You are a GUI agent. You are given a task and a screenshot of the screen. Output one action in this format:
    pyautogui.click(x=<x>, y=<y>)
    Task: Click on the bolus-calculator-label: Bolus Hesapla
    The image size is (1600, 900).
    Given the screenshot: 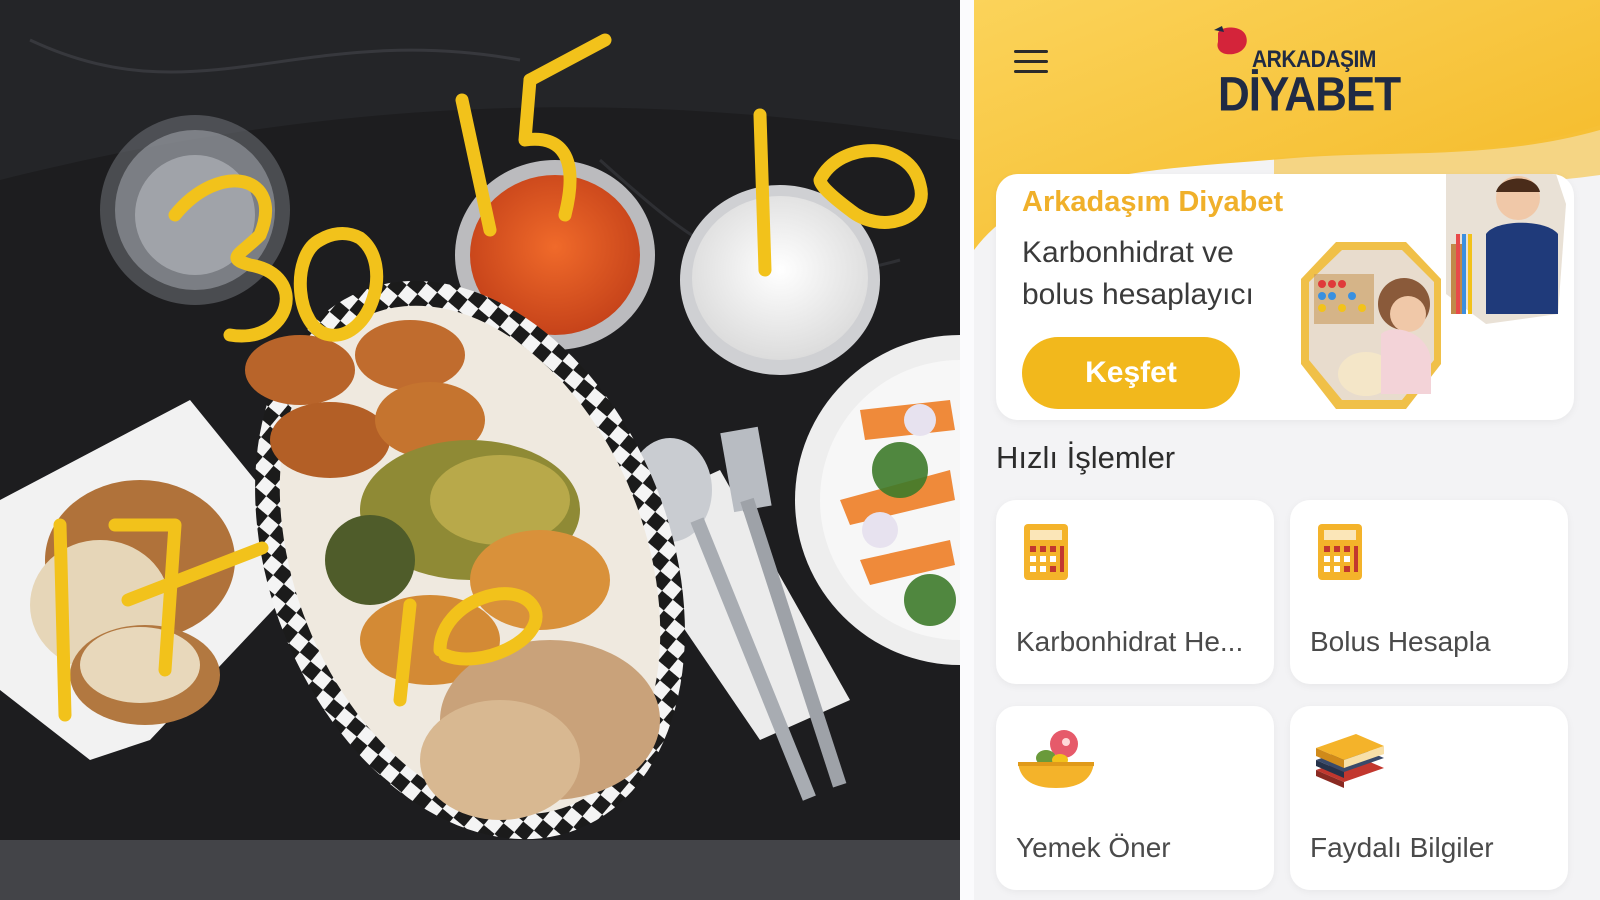 What is the action you would take?
    pyautogui.click(x=1400, y=641)
    